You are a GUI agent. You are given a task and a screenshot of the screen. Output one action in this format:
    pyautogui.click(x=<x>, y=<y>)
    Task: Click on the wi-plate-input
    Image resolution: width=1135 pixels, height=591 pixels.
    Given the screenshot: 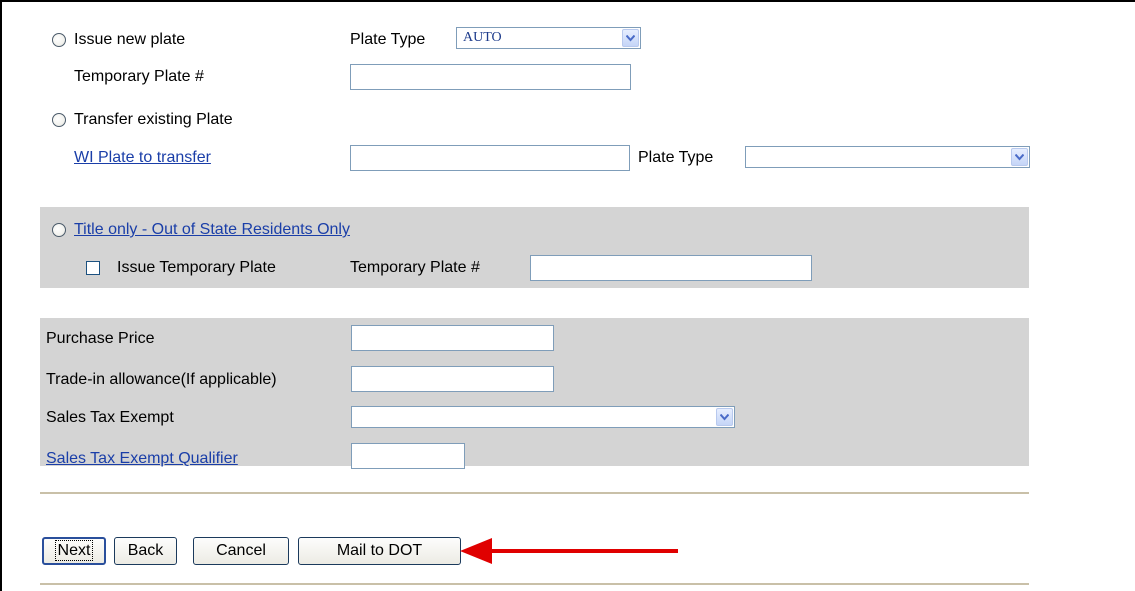 What is the action you would take?
    pyautogui.click(x=490, y=158)
    